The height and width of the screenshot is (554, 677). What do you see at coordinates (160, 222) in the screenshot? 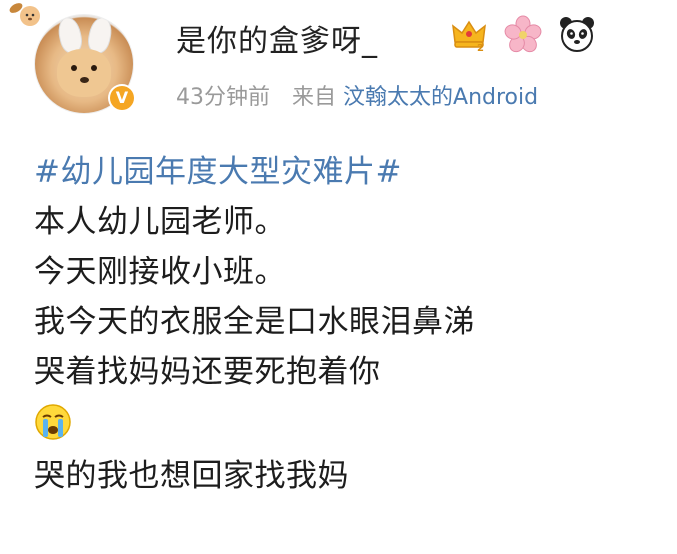
I see `body-line-1: 本人幼儿园老师。` at bounding box center [160, 222].